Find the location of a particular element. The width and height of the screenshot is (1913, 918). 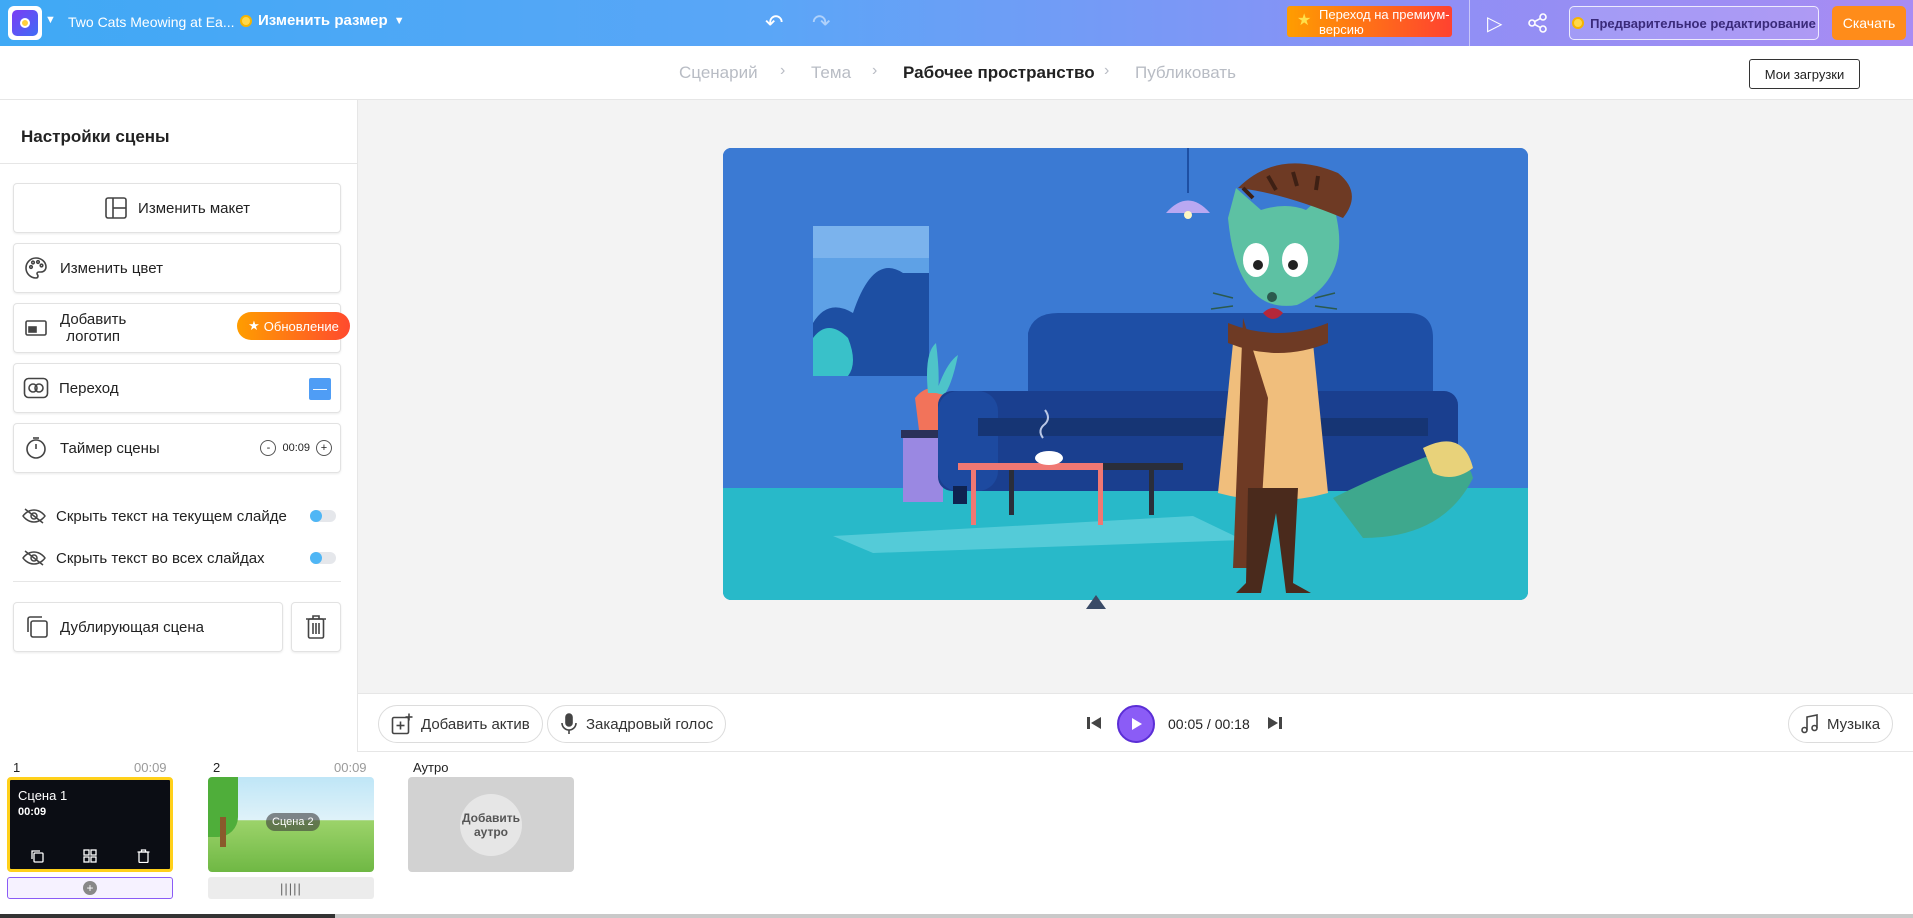

music-note-icon is located at coordinates (1809, 724).